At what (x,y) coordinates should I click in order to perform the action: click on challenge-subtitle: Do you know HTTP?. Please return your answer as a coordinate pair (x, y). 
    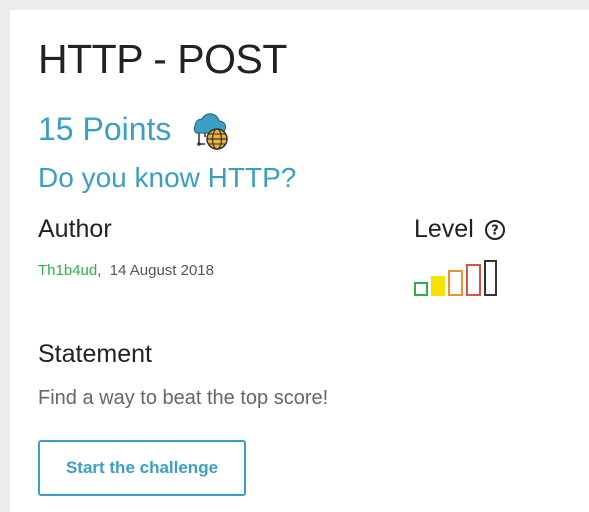
    Looking at the image, I should click on (167, 177).